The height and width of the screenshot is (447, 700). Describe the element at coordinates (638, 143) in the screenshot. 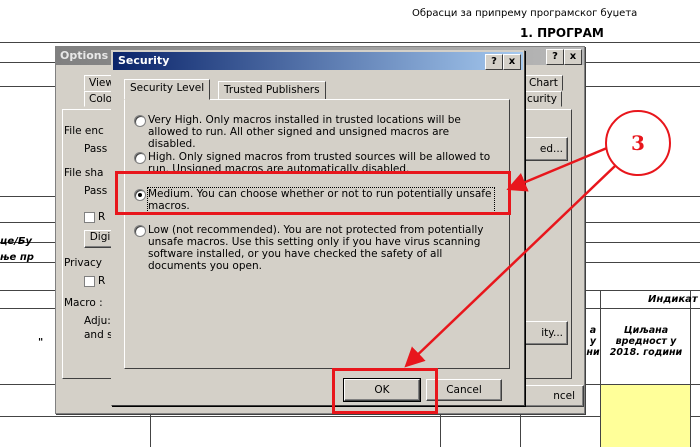

I see `step-number-callout: 3` at that location.